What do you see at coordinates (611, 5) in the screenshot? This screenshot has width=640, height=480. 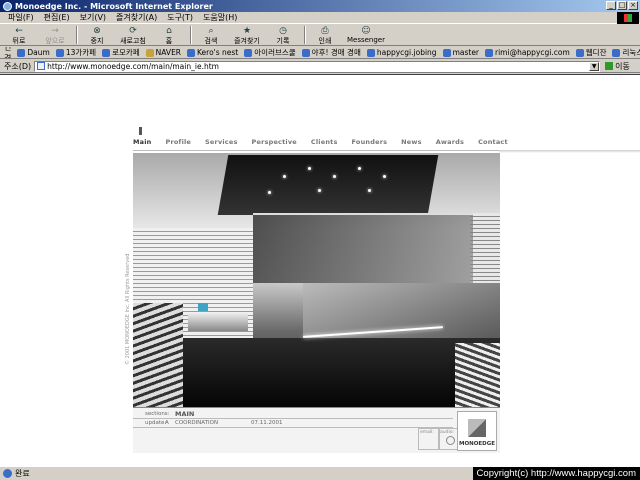 I see `minimize-button: _` at bounding box center [611, 5].